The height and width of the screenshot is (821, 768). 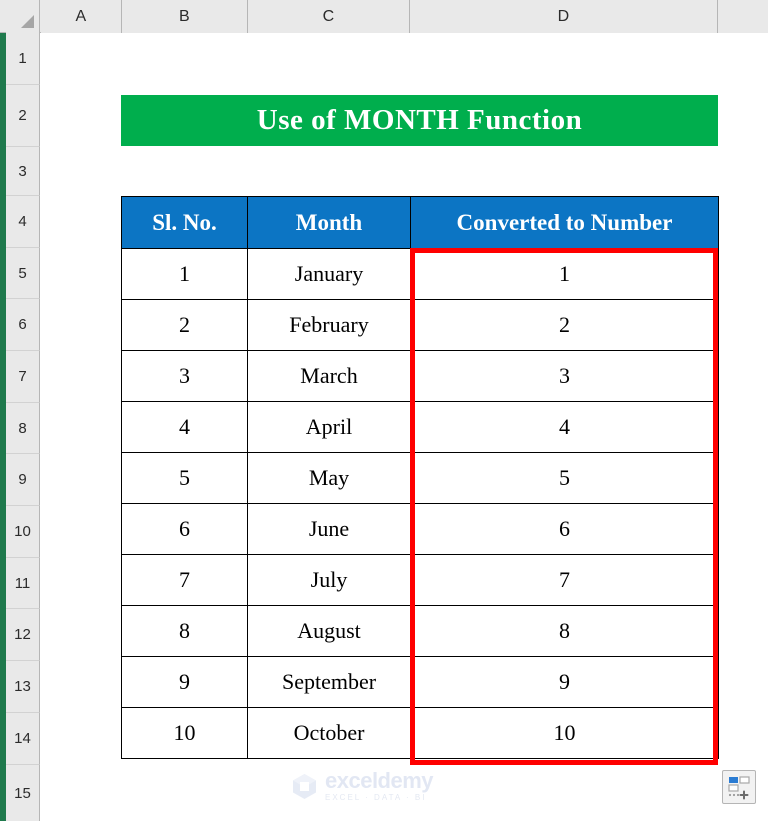 What do you see at coordinates (184, 733) in the screenshot?
I see `cell-sl-no: 10` at bounding box center [184, 733].